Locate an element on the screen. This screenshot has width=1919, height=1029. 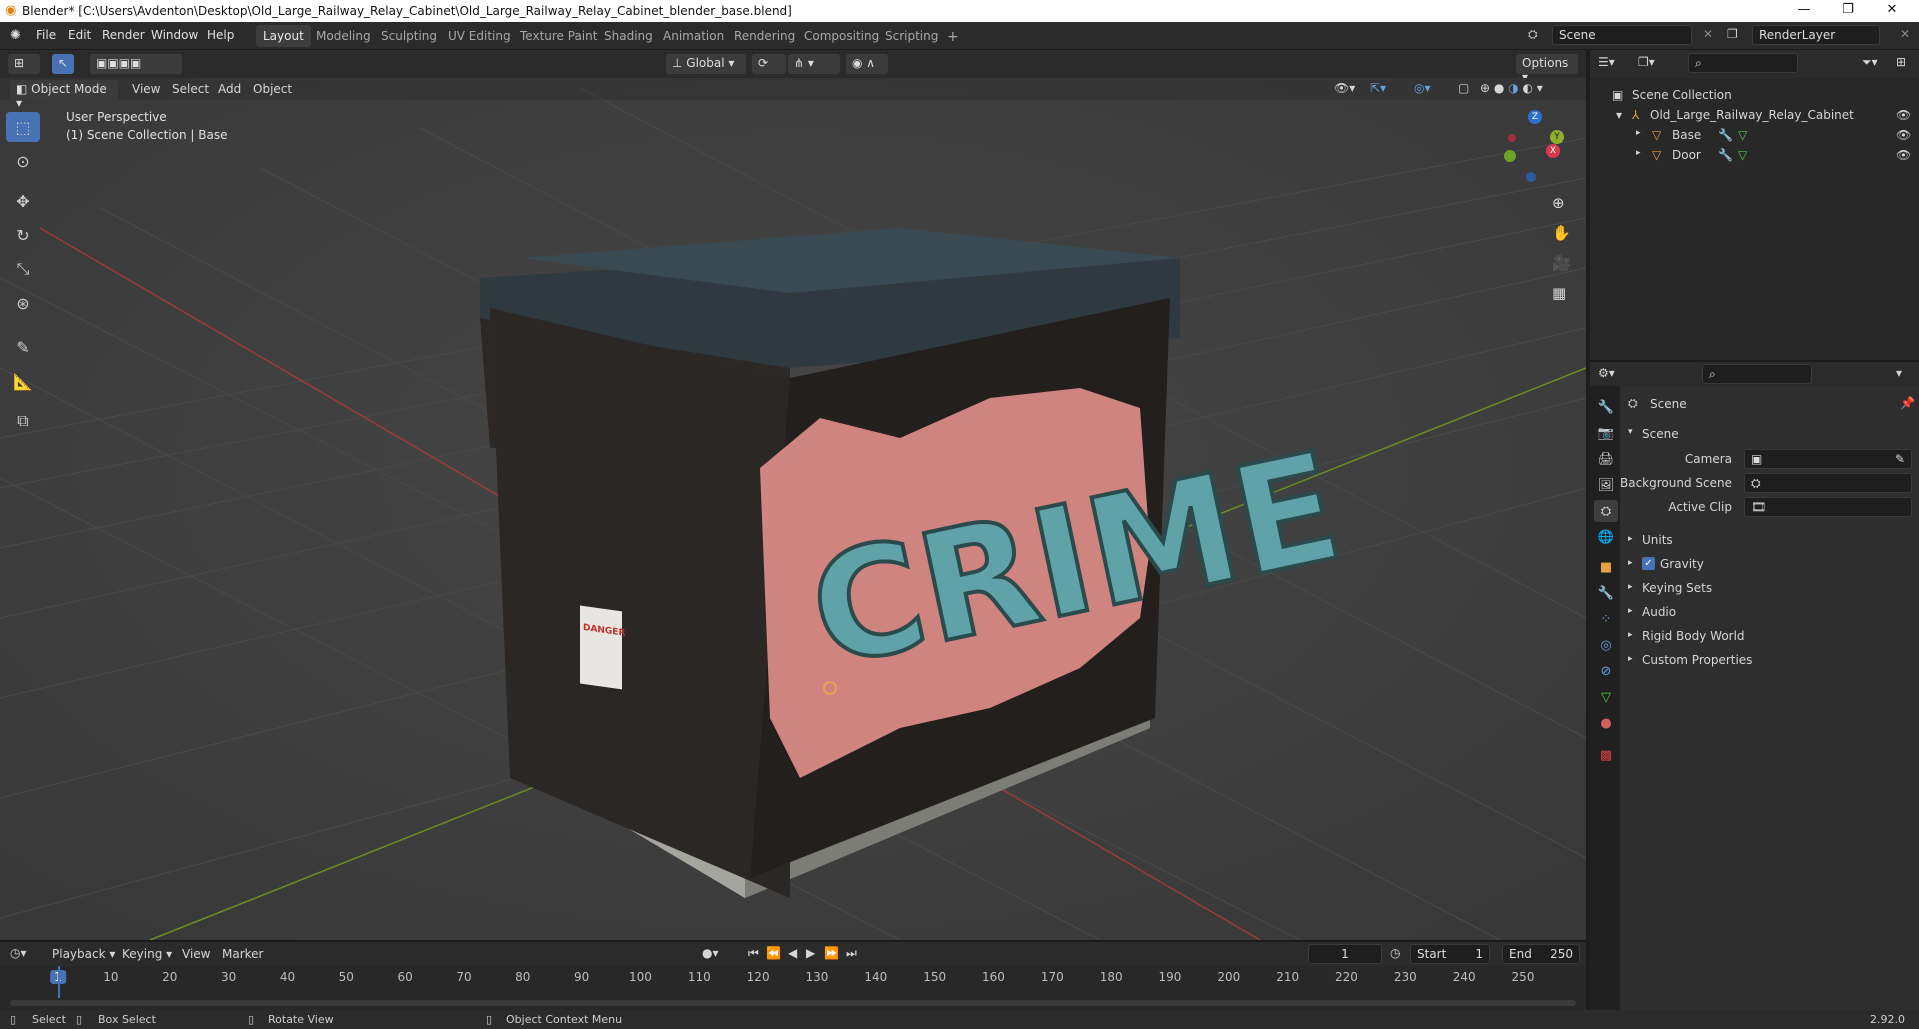
options-dropdown: Options ▾ is located at coordinates (1547, 69).